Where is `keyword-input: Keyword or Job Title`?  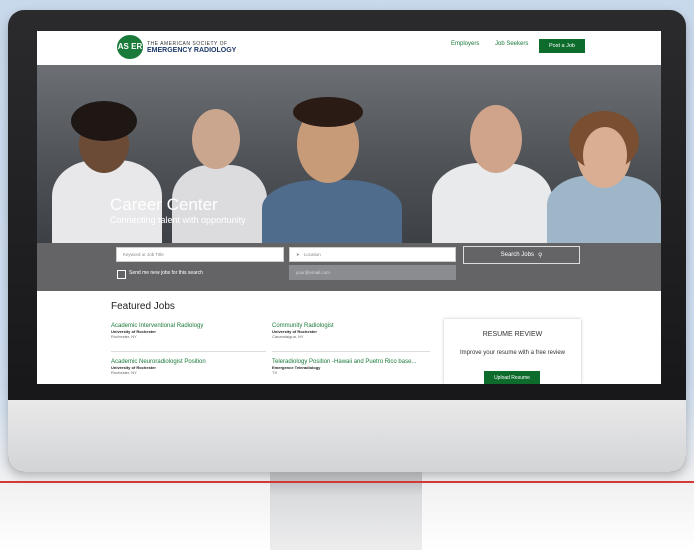 keyword-input: Keyword or Job Title is located at coordinates (200, 254).